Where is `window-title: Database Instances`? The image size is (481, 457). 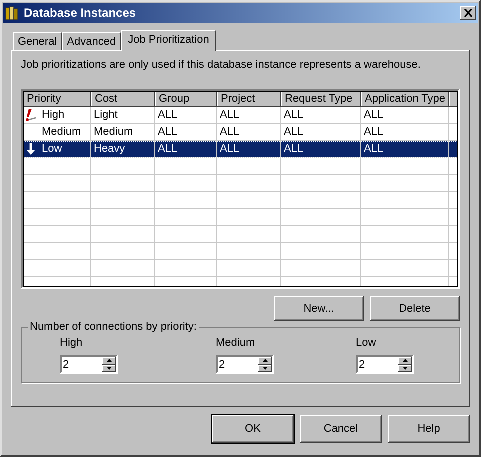
window-title: Database Instances is located at coordinates (81, 13).